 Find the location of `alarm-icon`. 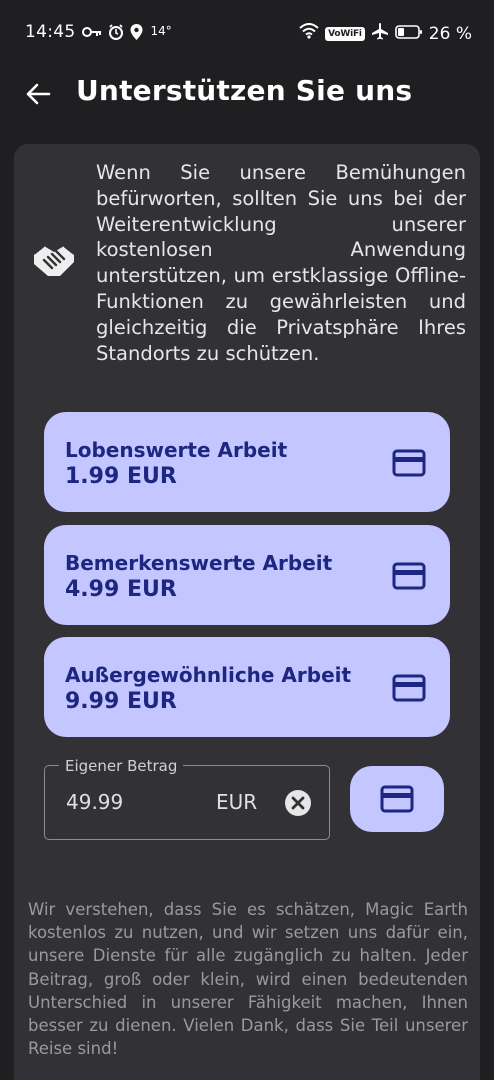

alarm-icon is located at coordinates (116, 32).